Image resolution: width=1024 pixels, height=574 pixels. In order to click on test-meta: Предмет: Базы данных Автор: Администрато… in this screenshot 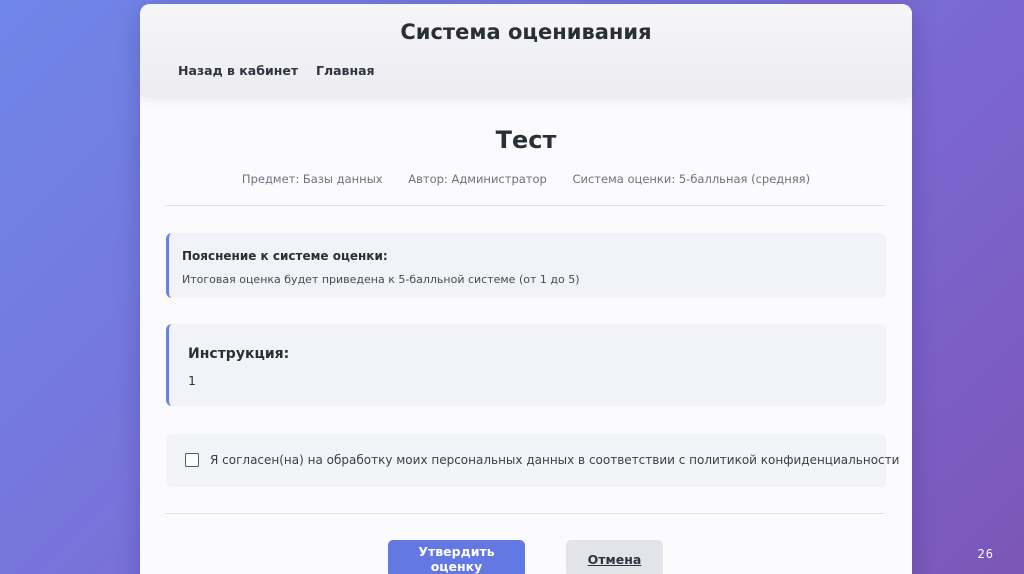, I will do `click(526, 179)`.